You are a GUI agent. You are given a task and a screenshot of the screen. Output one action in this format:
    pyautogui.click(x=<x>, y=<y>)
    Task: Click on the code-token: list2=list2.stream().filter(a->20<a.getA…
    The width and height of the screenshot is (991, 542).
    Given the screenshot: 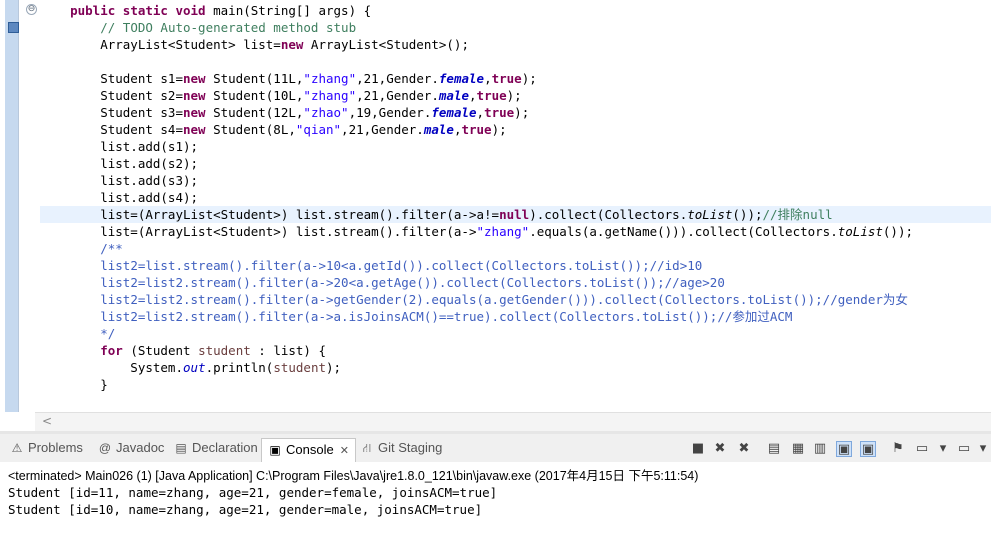 What is the action you would take?
    pyautogui.click(x=412, y=282)
    